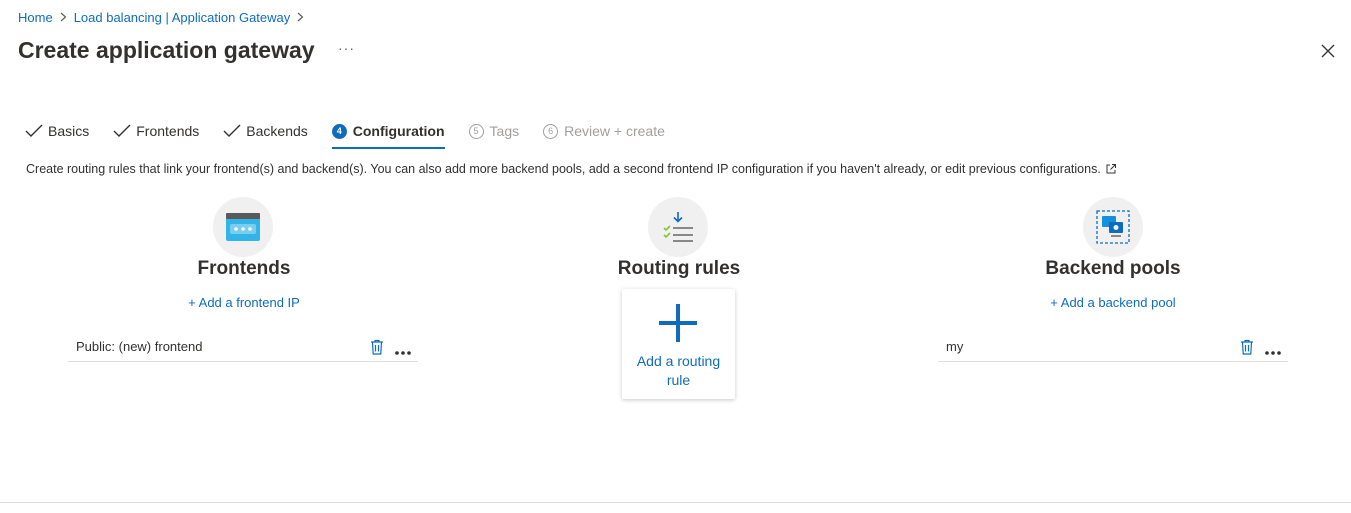 The height and width of the screenshot is (513, 1351). I want to click on list-item: my, so click(1113, 347).